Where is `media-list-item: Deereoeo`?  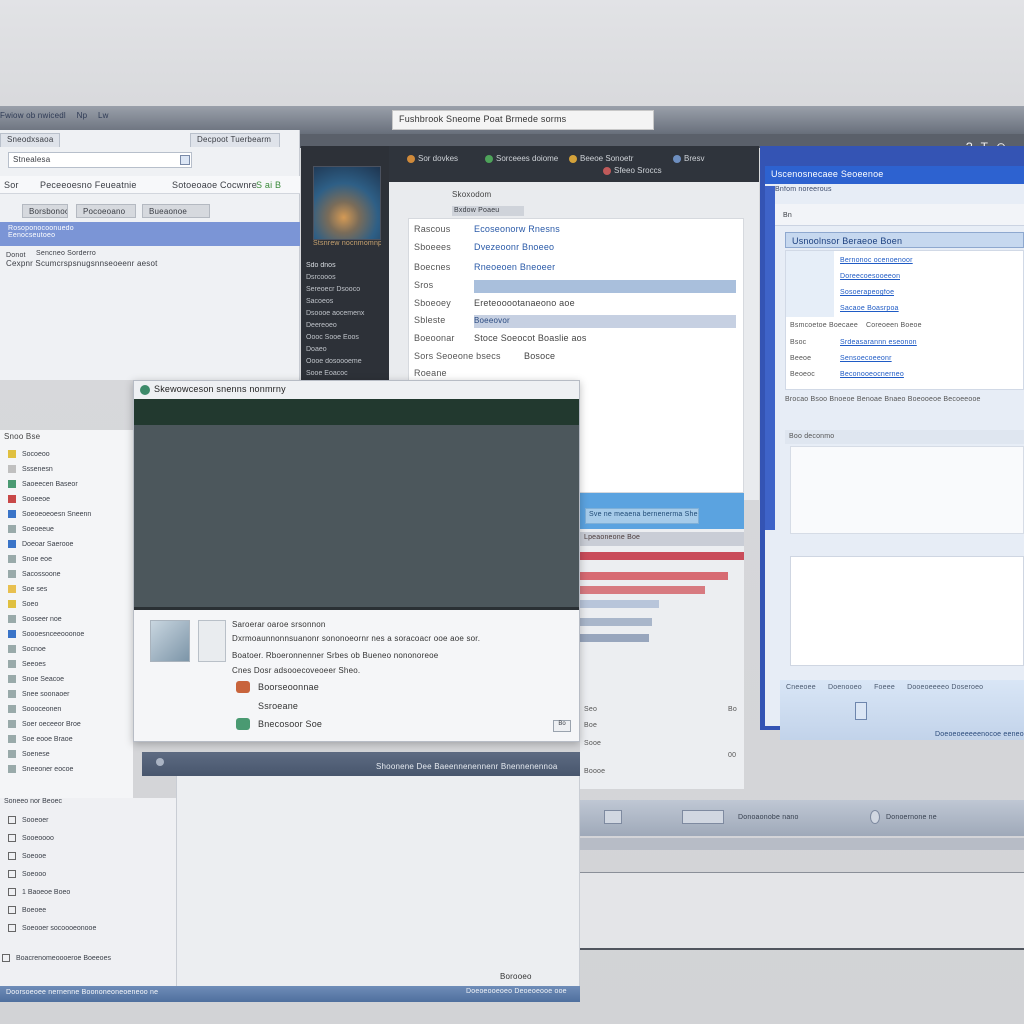 media-list-item: Deereoeo is located at coordinates (346, 328).